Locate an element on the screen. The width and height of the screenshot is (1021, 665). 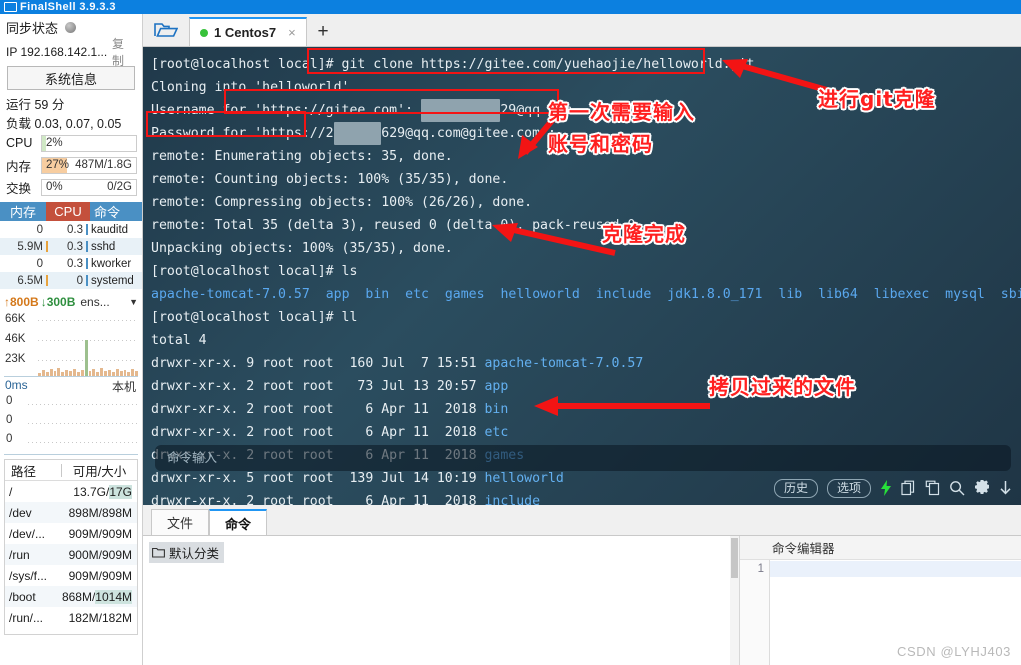
meter-label-1: 内存 is located at coordinates (19, 166).